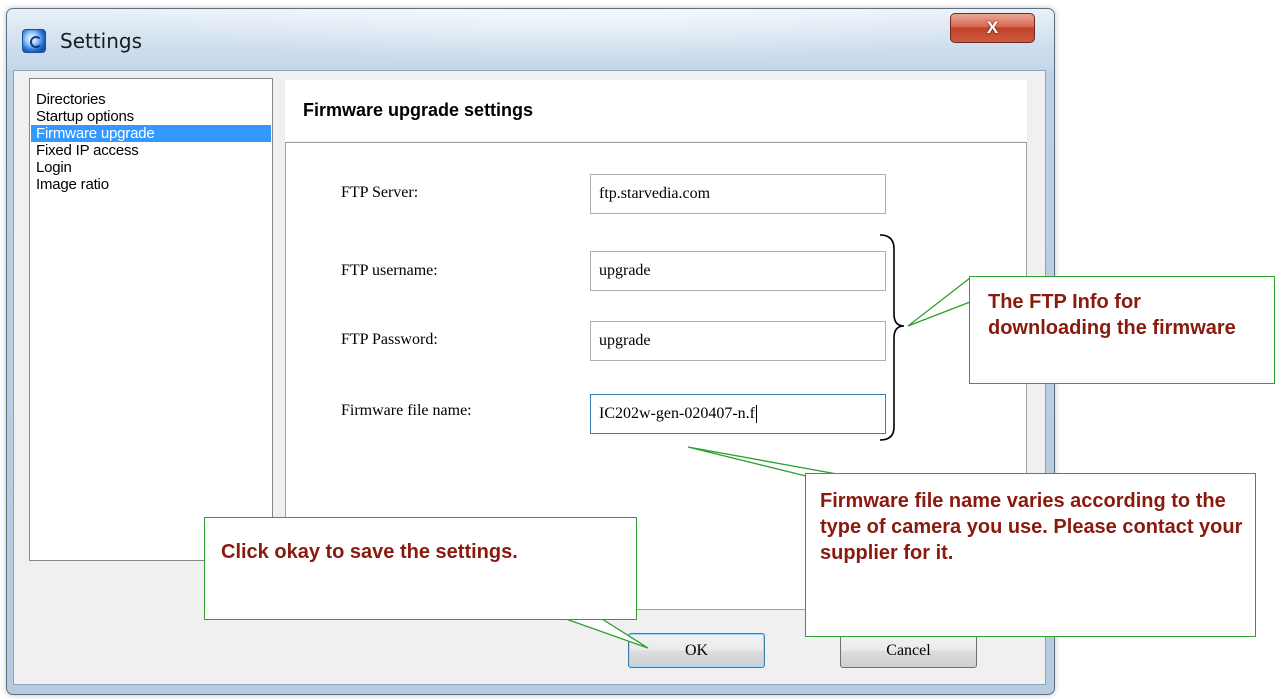 Image resolution: width=1286 pixels, height=699 pixels. Describe the element at coordinates (738, 341) in the screenshot. I see `ftp-password-input: upgrade` at that location.